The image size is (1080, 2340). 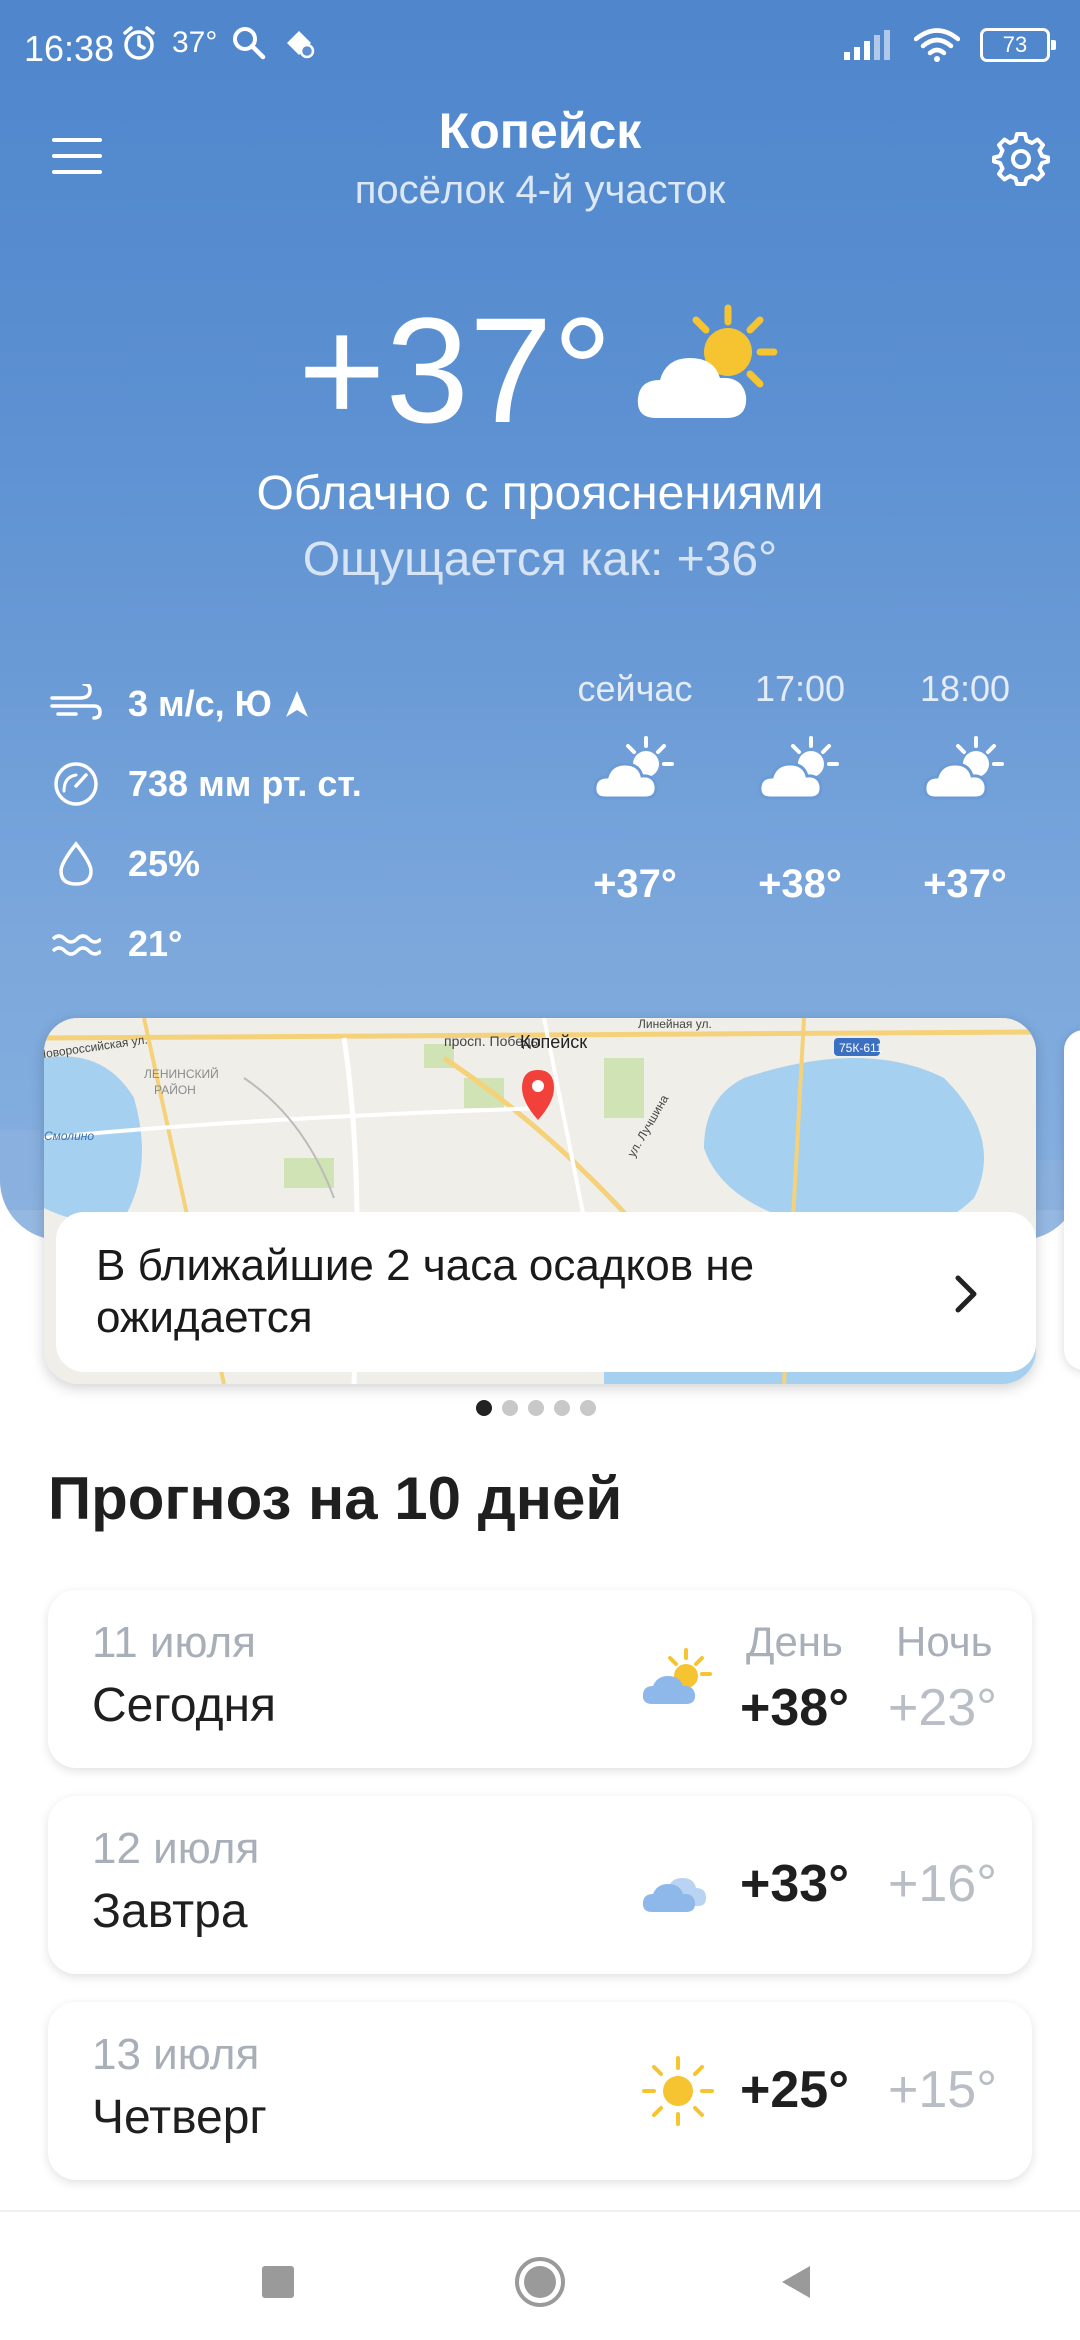 What do you see at coordinates (540, 131) in the screenshot?
I see `city-name: Копейск` at bounding box center [540, 131].